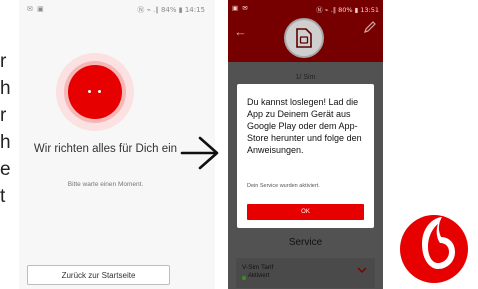 The width and height of the screenshot is (478, 289). I want to click on ok-button: OK, so click(305, 212).